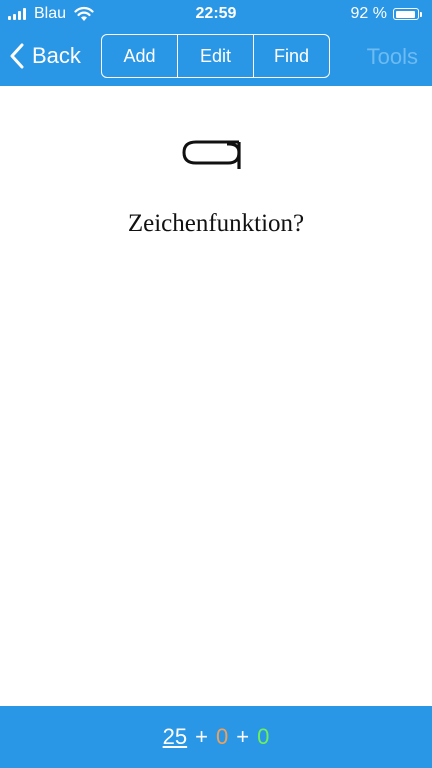 Image resolution: width=432 pixels, height=768 pixels. I want to click on status-right: 92 %, so click(386, 14).